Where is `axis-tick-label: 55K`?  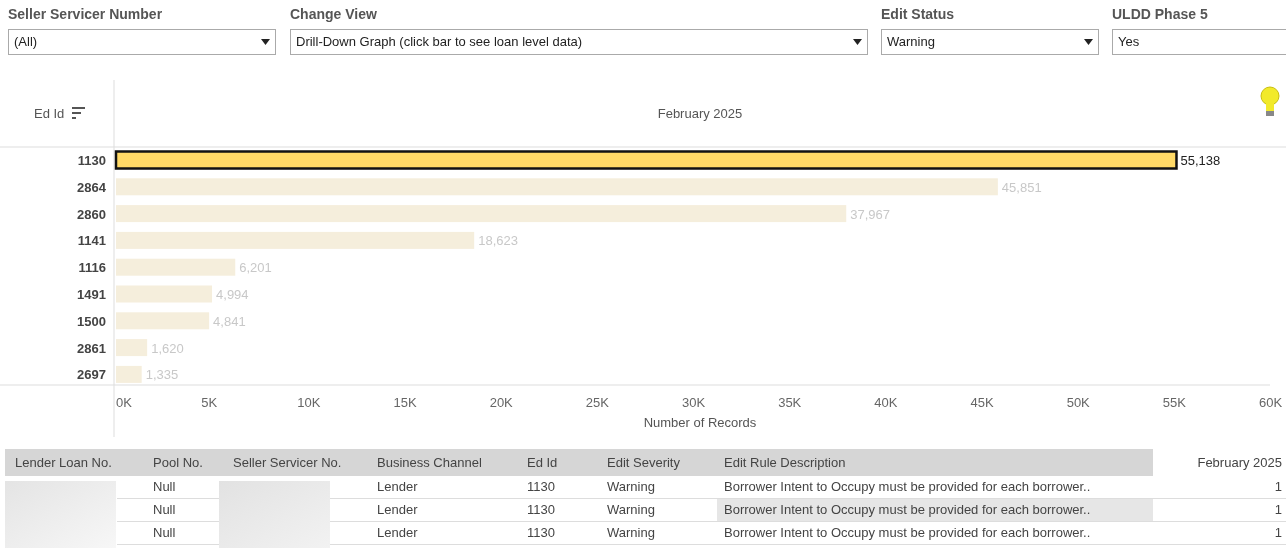 axis-tick-label: 55K is located at coordinates (1174, 402).